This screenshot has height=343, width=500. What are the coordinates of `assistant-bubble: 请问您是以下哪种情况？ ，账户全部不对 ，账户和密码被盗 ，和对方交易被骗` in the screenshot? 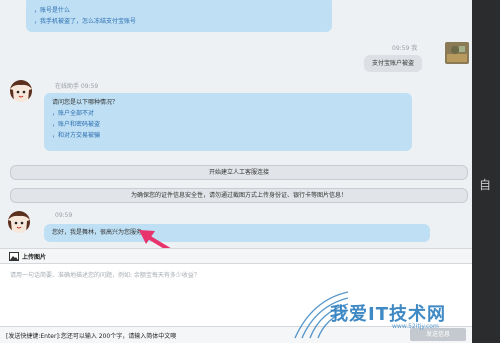 It's located at (228, 122).